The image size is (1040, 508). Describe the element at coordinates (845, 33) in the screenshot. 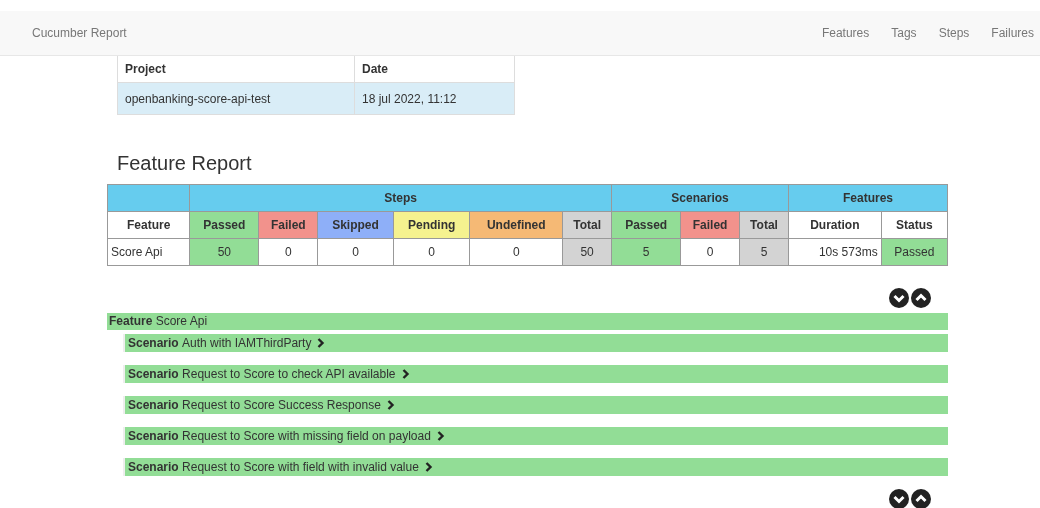

I see `nav-link: Features` at that location.